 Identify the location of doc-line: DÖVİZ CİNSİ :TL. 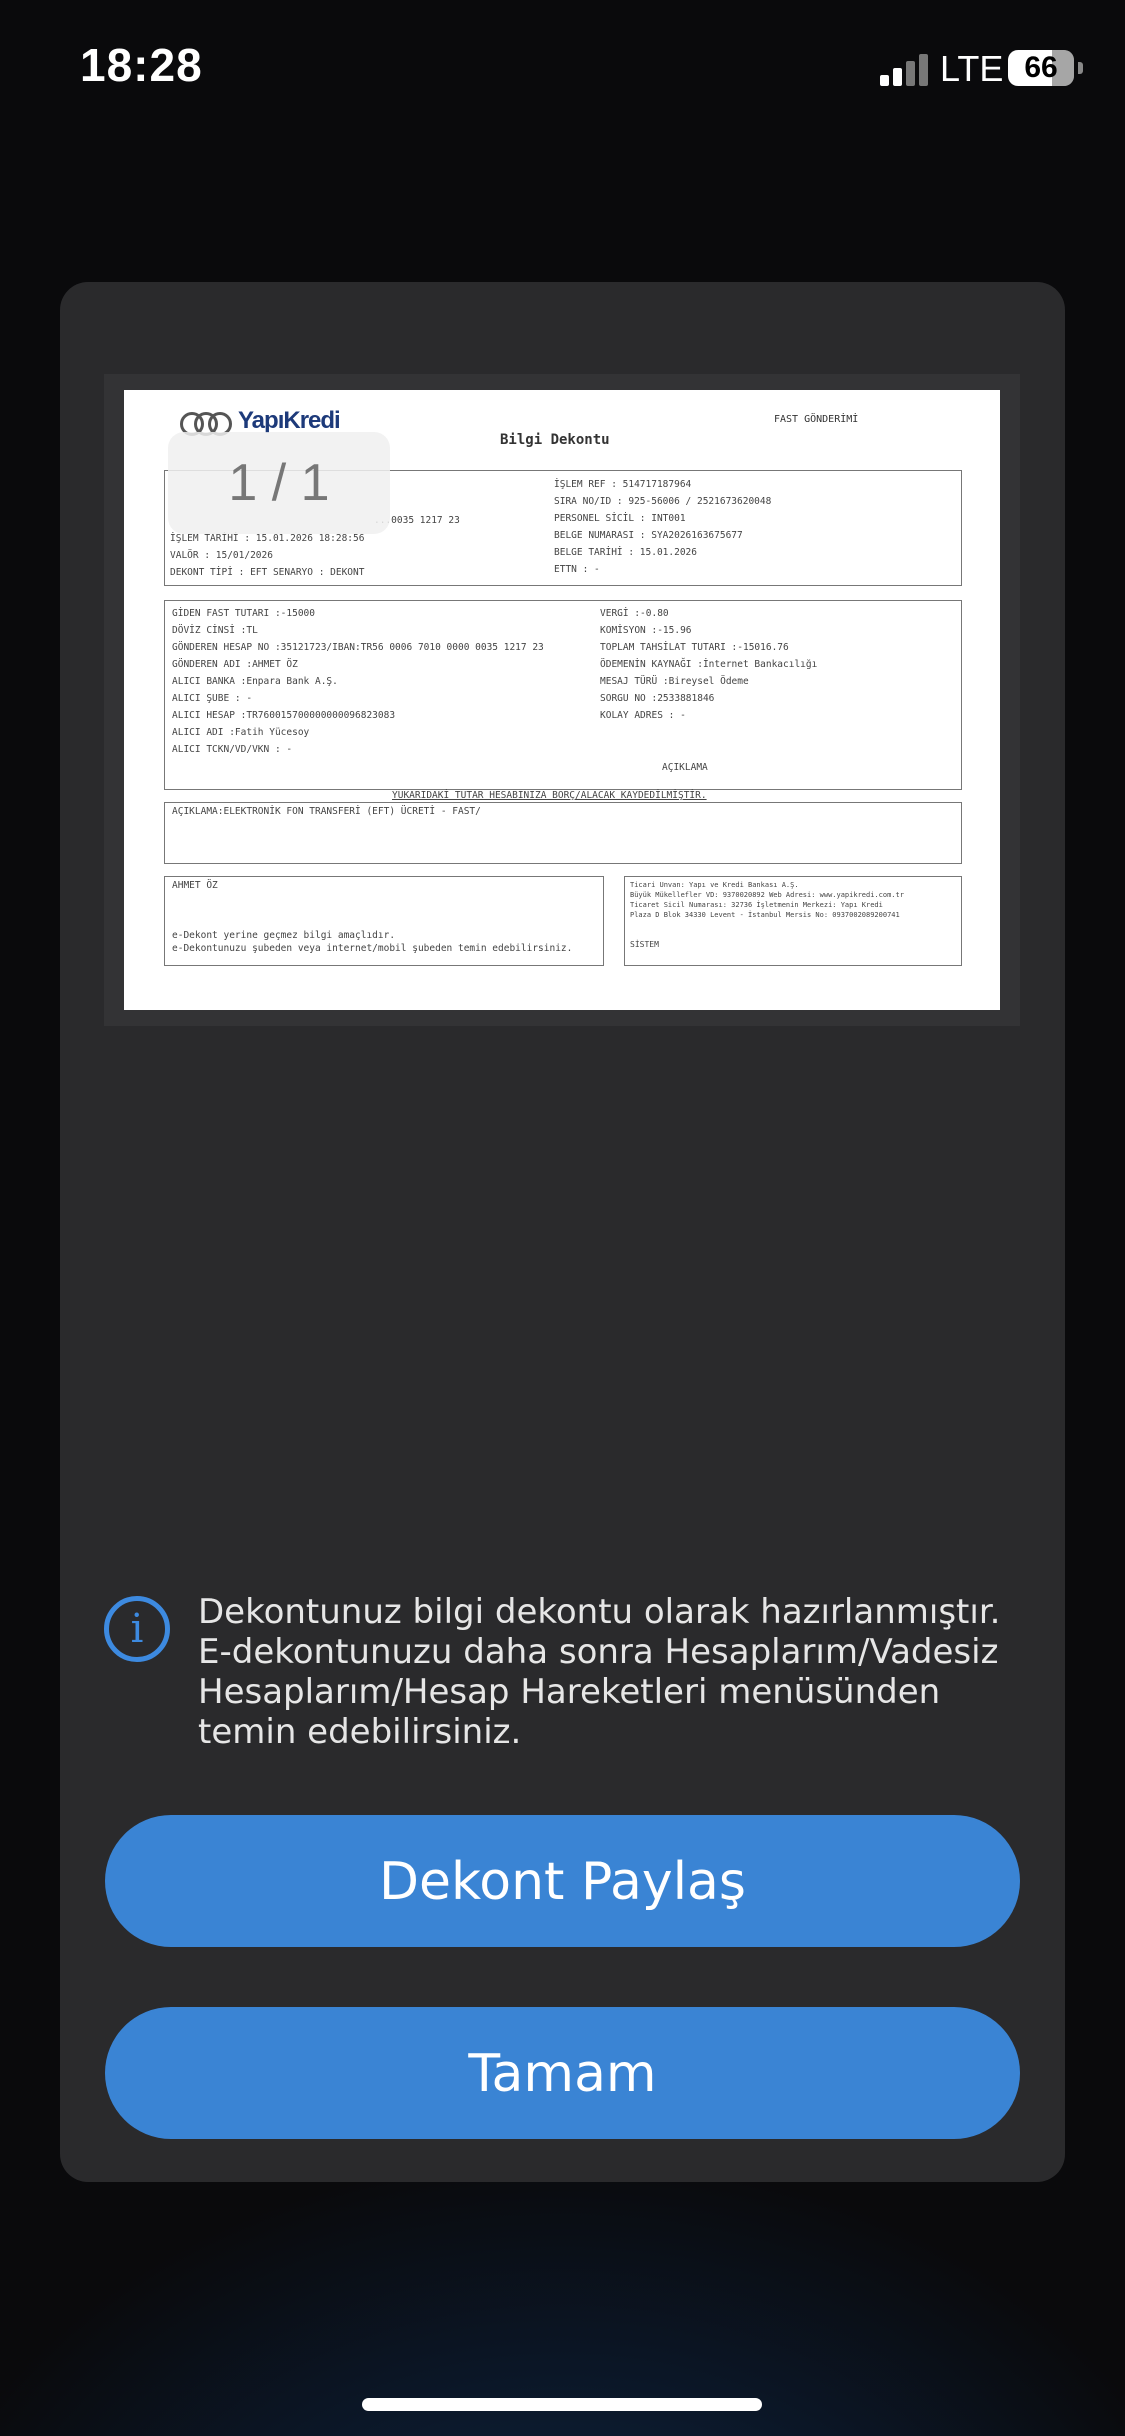
(215, 630).